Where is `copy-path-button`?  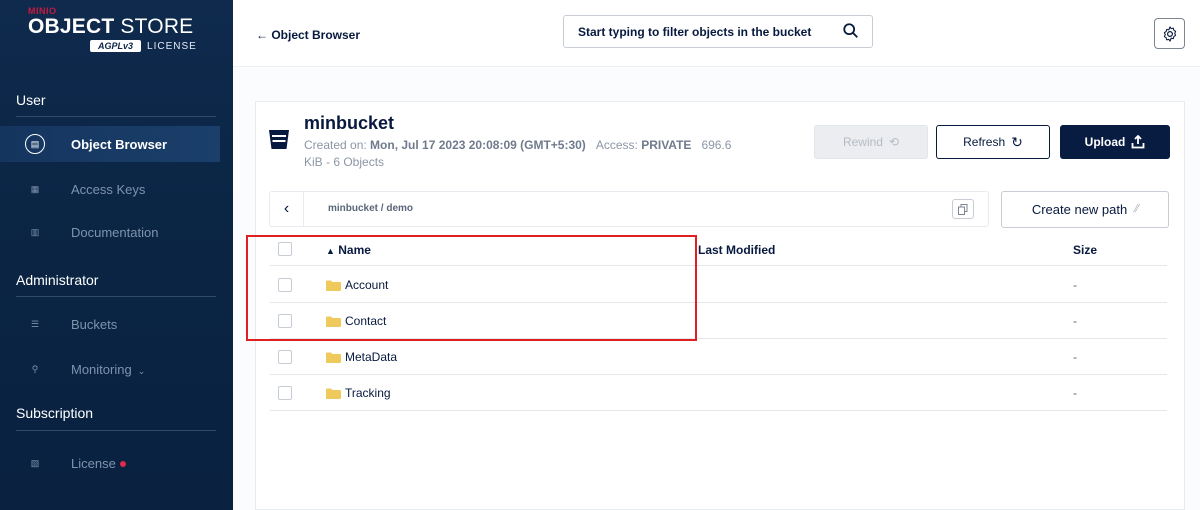 copy-path-button is located at coordinates (963, 209).